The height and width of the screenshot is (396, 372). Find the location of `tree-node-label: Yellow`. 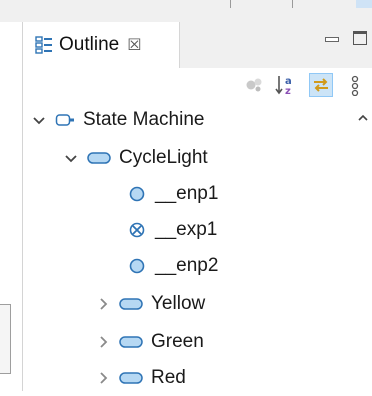

tree-node-label: Yellow is located at coordinates (178, 303).